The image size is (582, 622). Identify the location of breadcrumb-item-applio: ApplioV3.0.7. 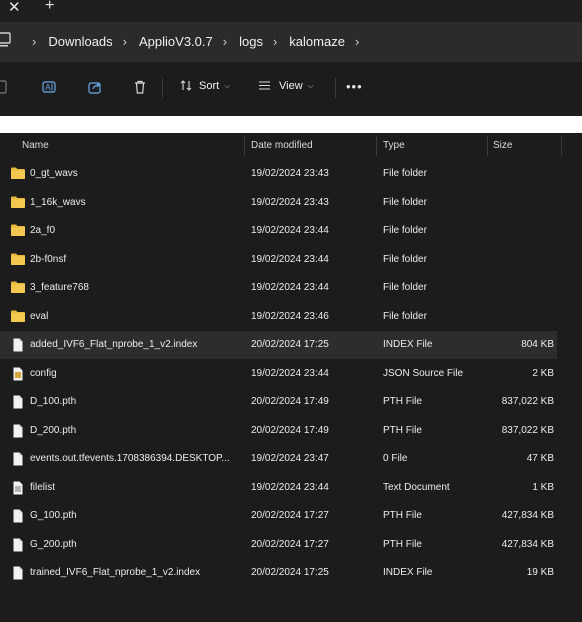
(176, 41).